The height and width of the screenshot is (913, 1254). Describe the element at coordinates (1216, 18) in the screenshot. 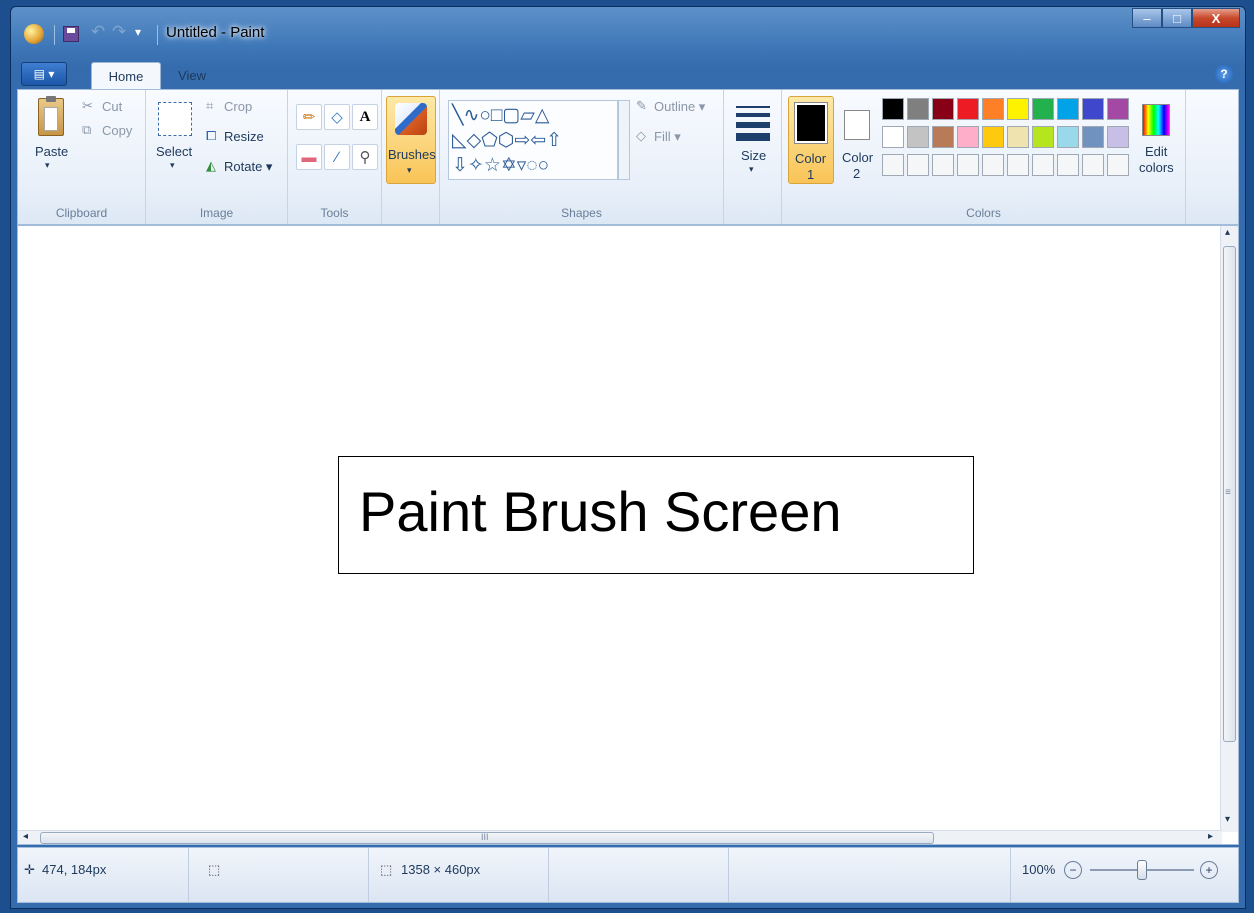

I see `close-button: X` at that location.